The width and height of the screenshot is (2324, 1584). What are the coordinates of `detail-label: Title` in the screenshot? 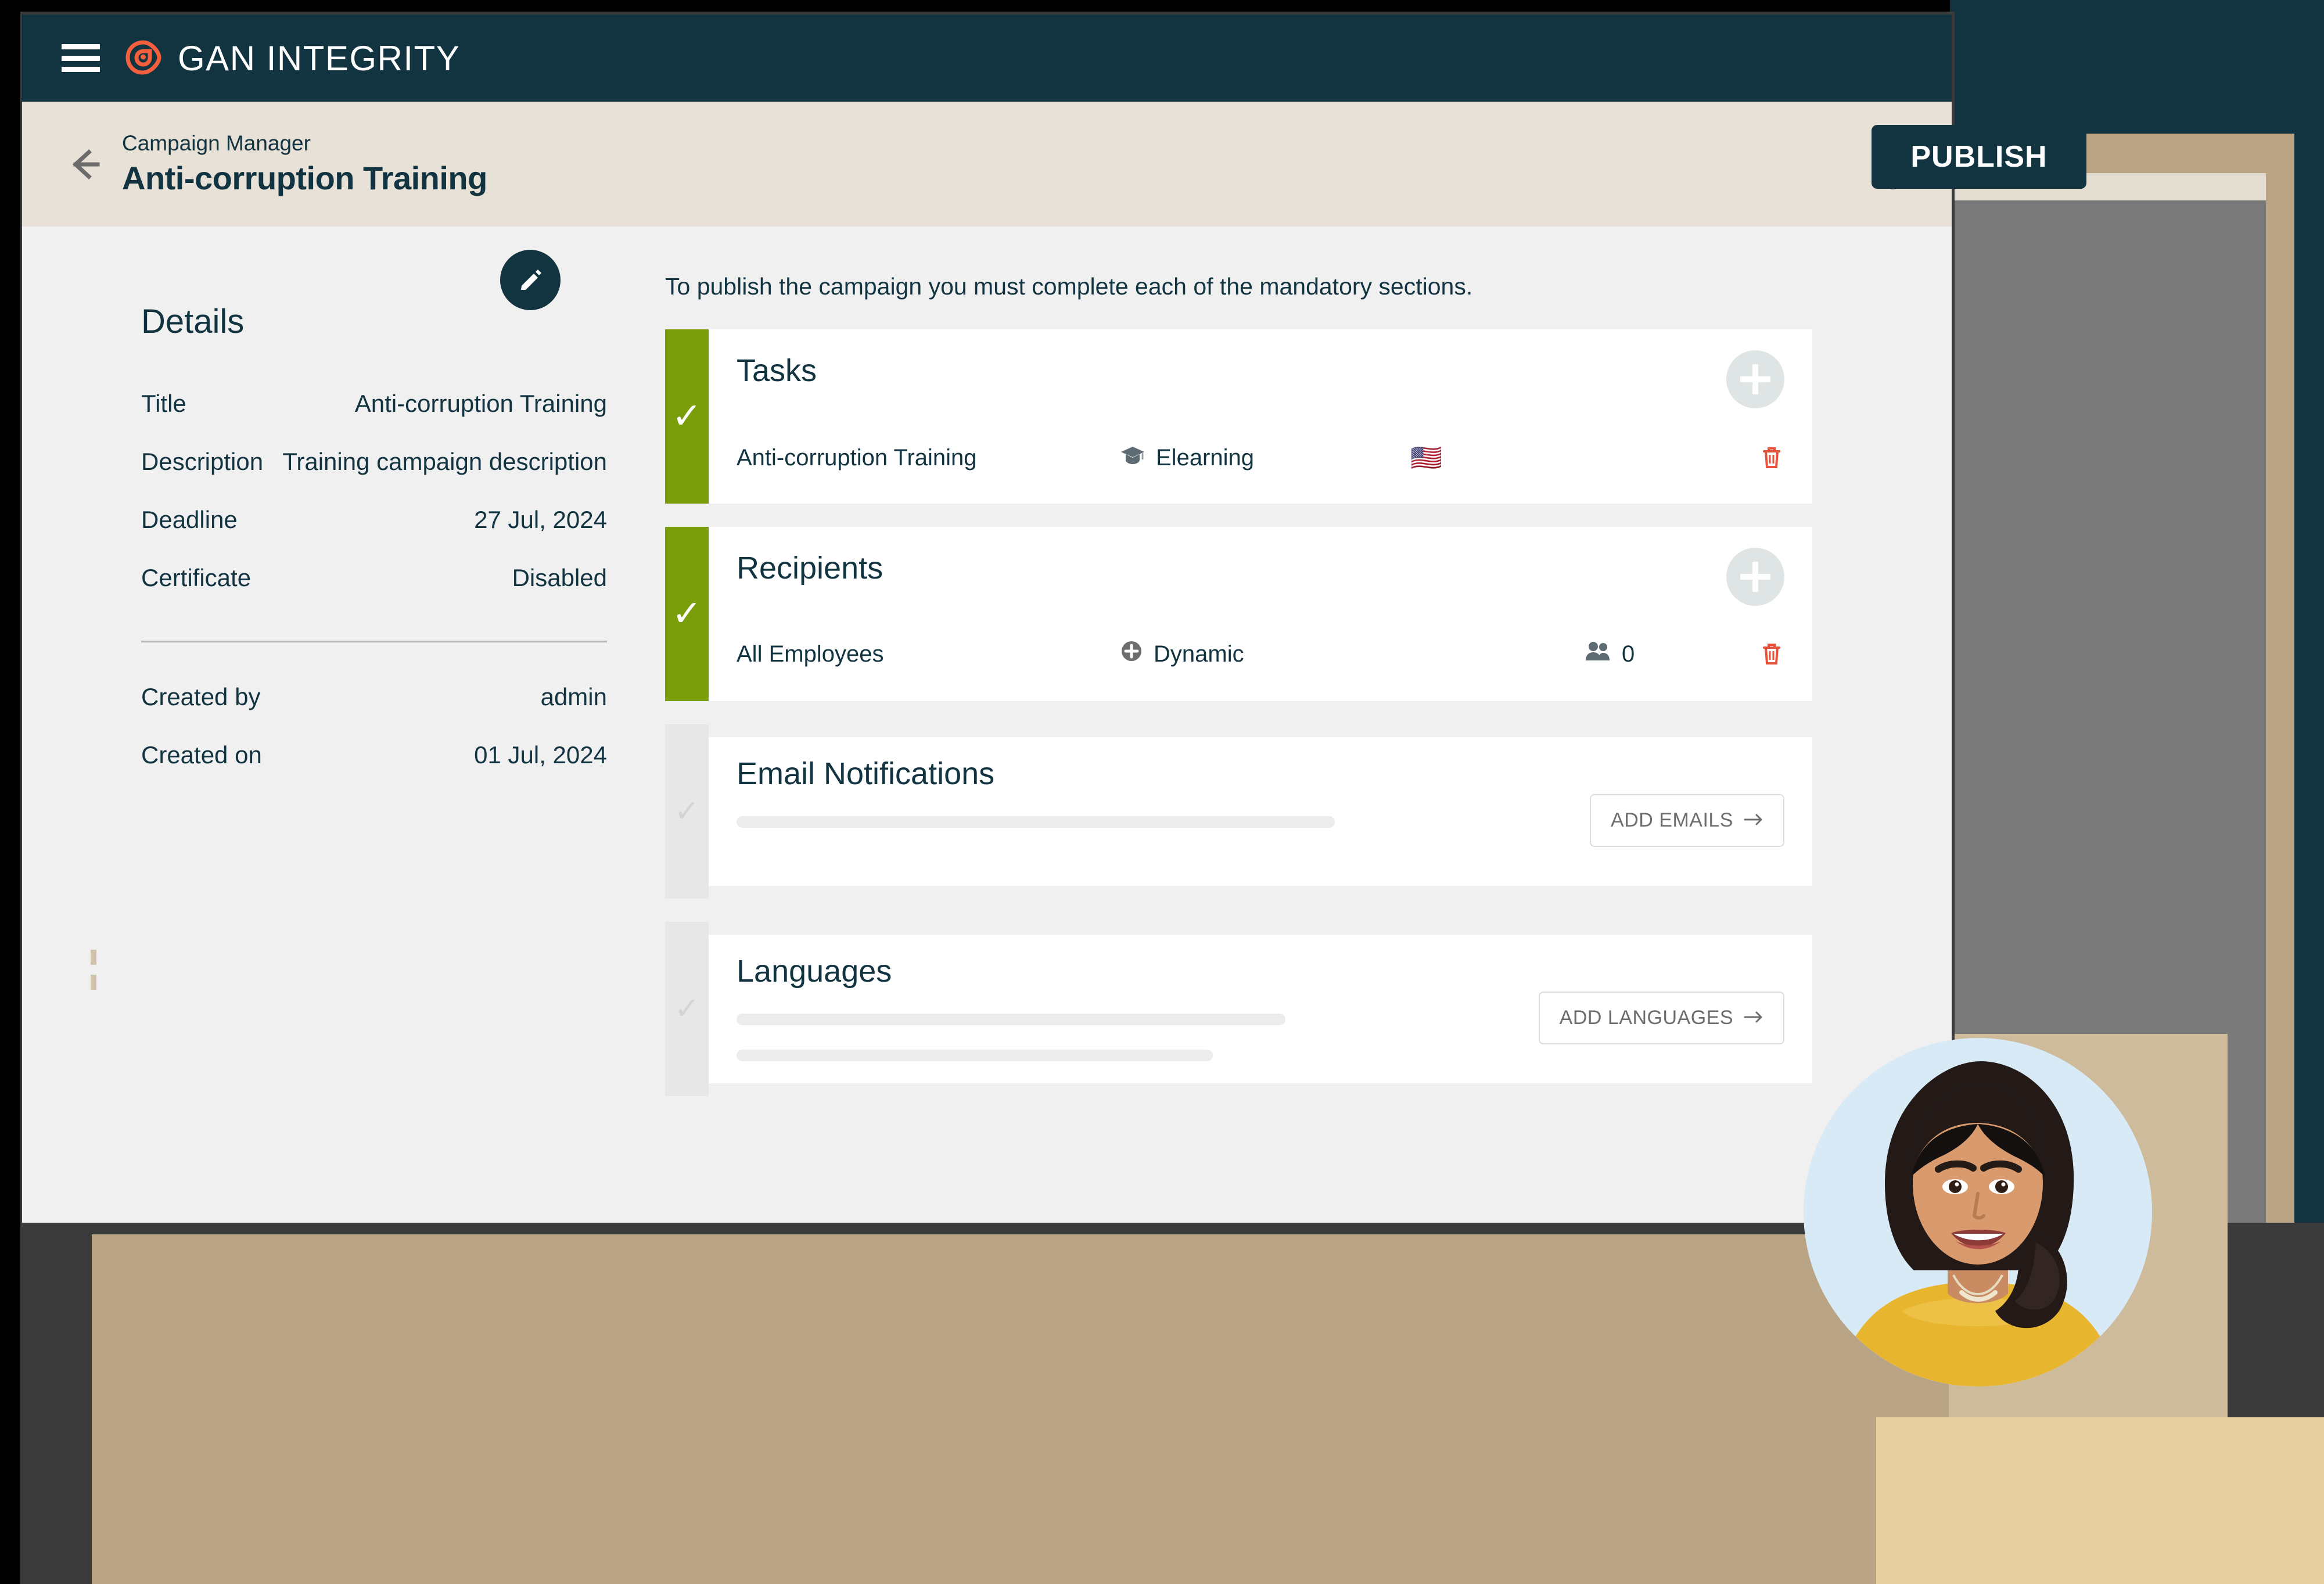 It's located at (163, 404).